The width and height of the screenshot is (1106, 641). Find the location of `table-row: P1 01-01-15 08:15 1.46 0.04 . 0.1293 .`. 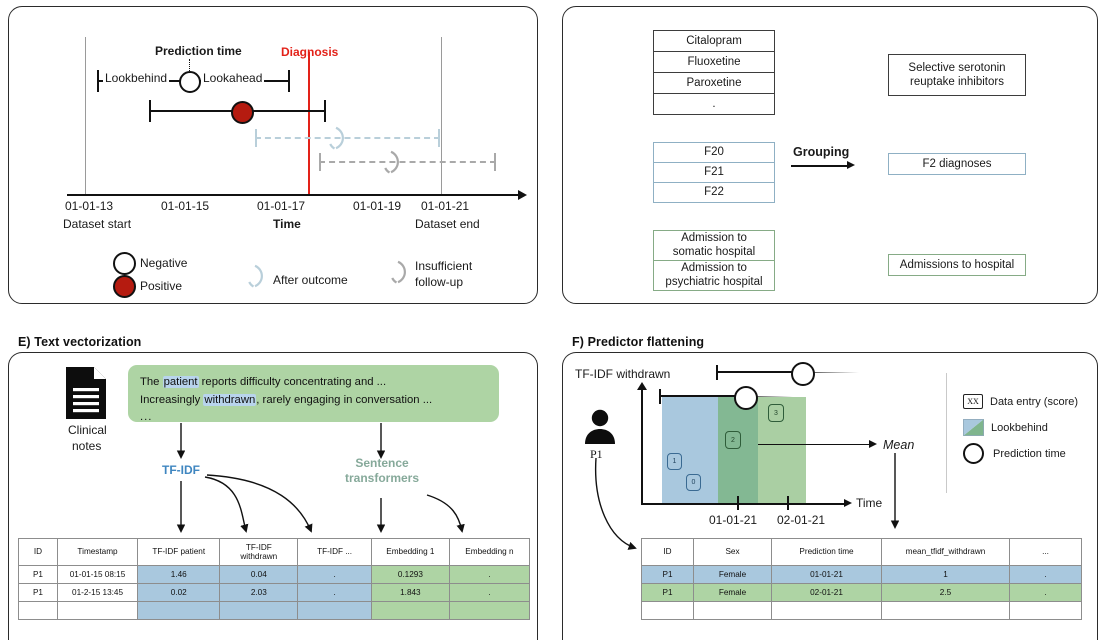

table-row: P1 01-01-15 08:15 1.46 0.04 . 0.1293 . is located at coordinates (274, 574).